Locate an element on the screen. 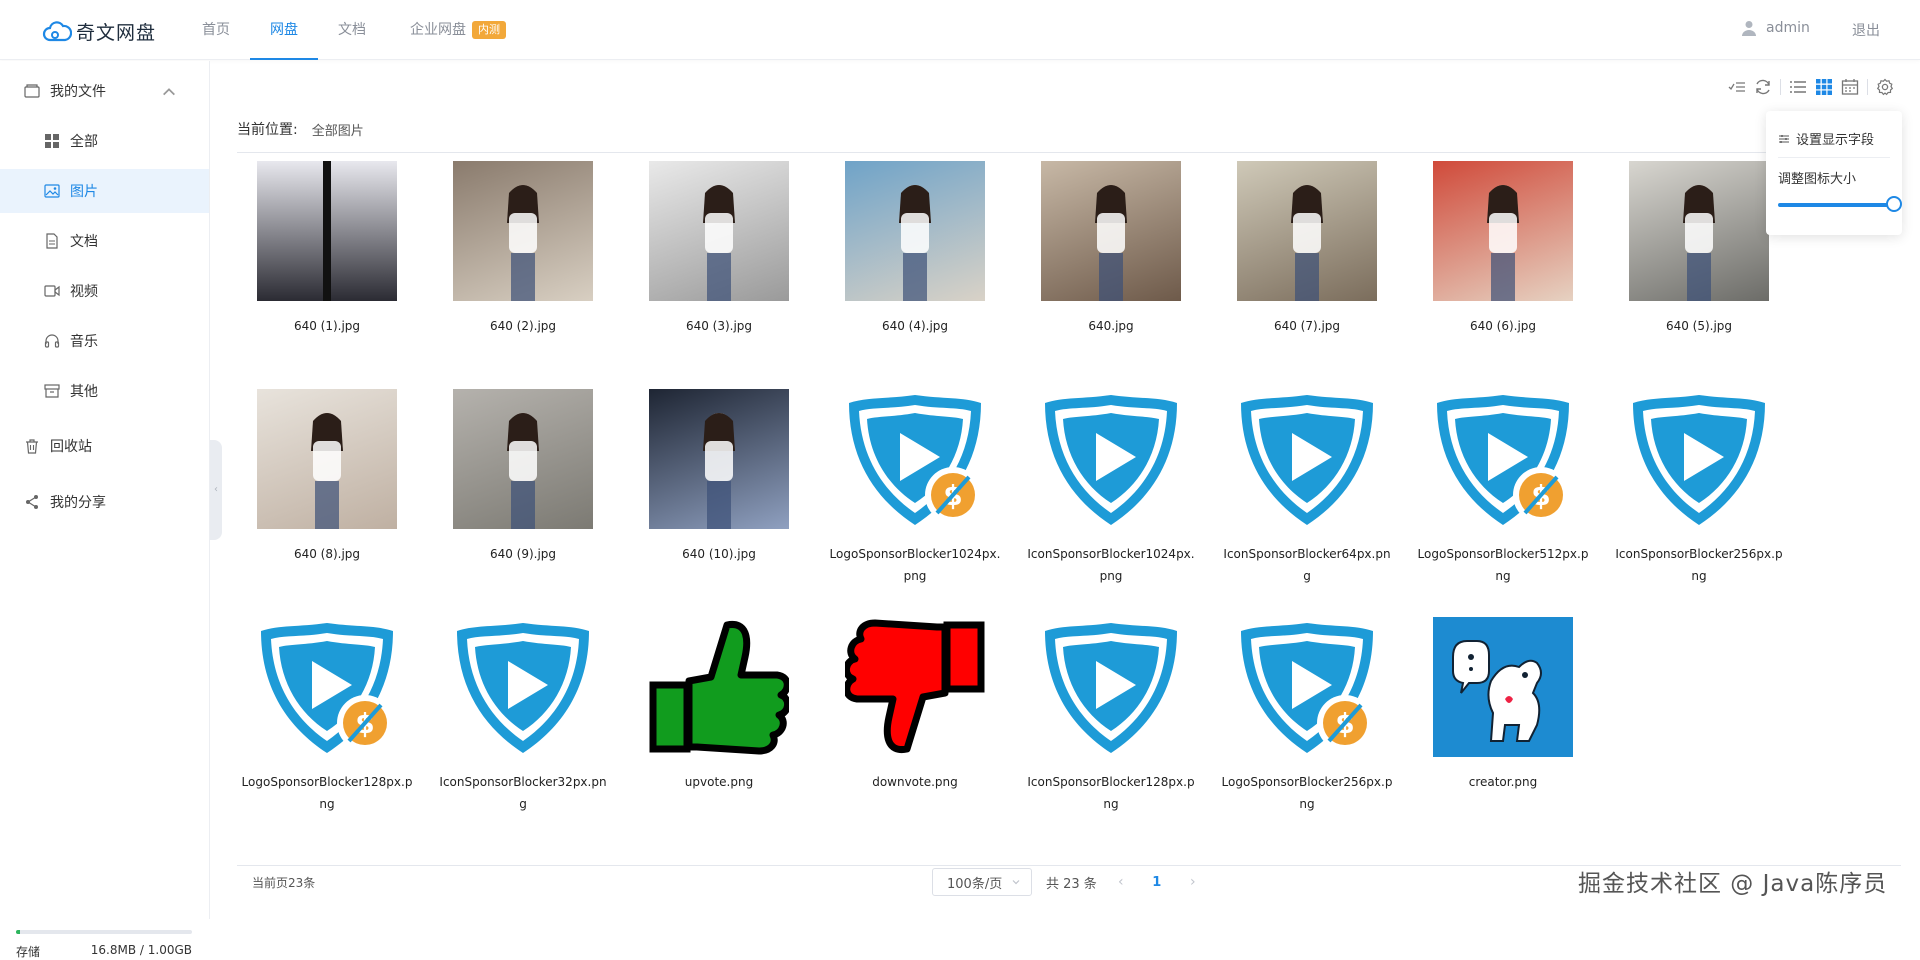 The width and height of the screenshot is (1920, 960). app-logo: 奇文网盘 is located at coordinates (99, 31).